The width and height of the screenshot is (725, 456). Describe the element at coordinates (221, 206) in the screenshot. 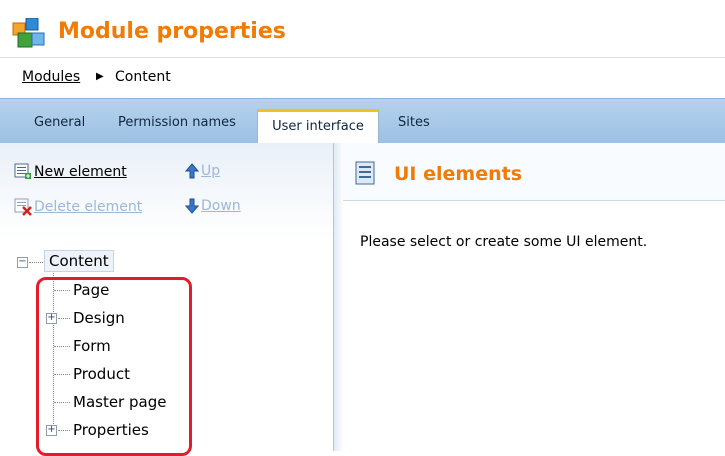

I see `down-label: Down` at that location.